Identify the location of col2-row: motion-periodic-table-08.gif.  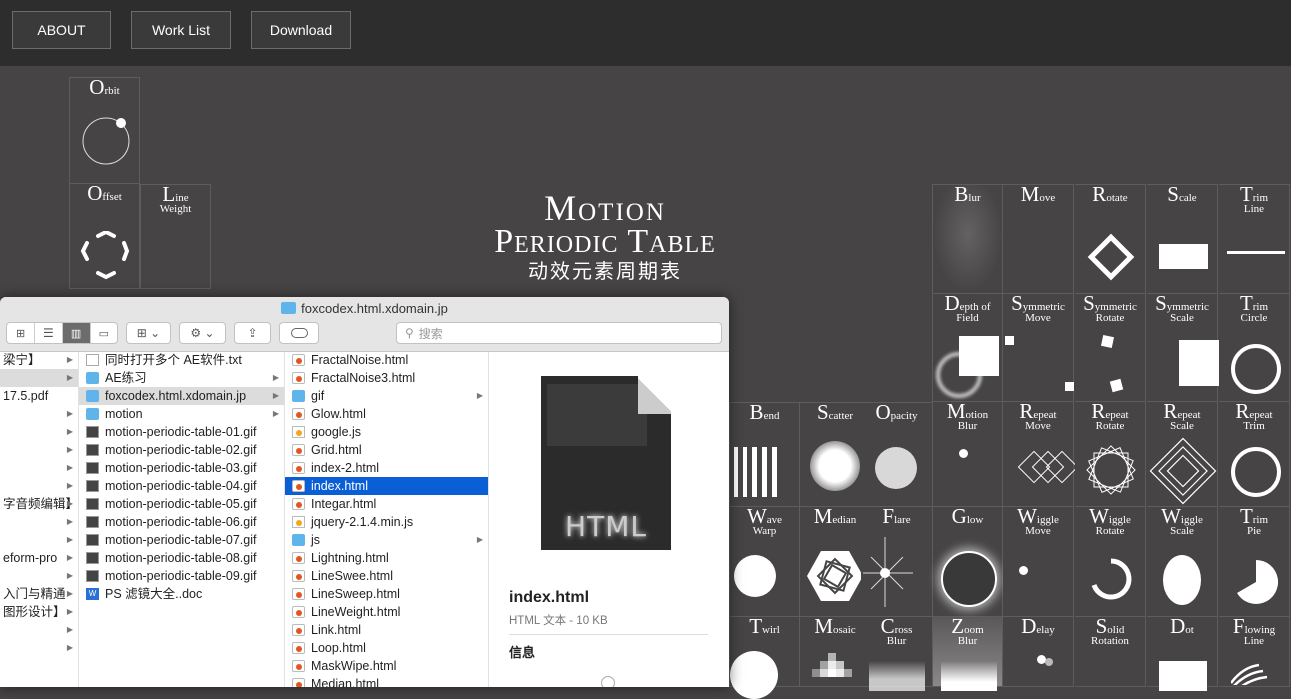
(181, 558).